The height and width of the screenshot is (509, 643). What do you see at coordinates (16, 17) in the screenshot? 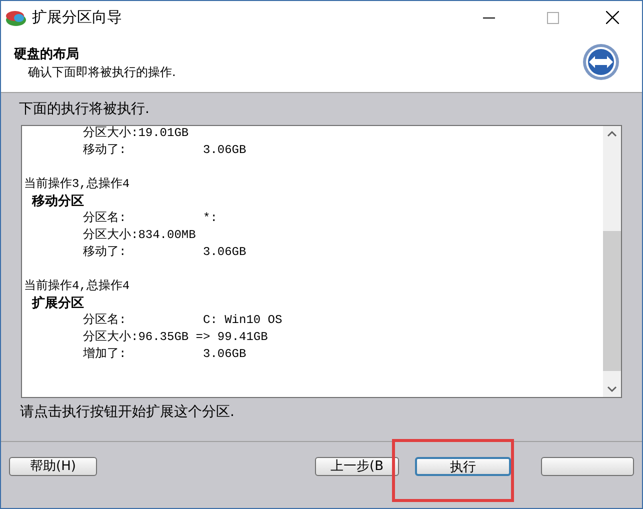
I see `app-icon` at bounding box center [16, 17].